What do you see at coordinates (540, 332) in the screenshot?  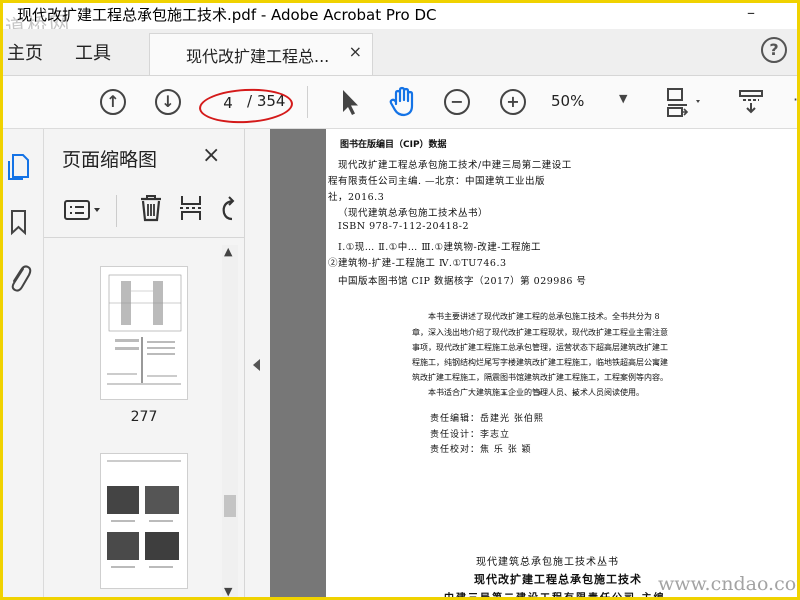 I see `intro-line: 章，深入浅出地介绍了现代改扩建工程现状，现代改扩建工程业主需注意` at bounding box center [540, 332].